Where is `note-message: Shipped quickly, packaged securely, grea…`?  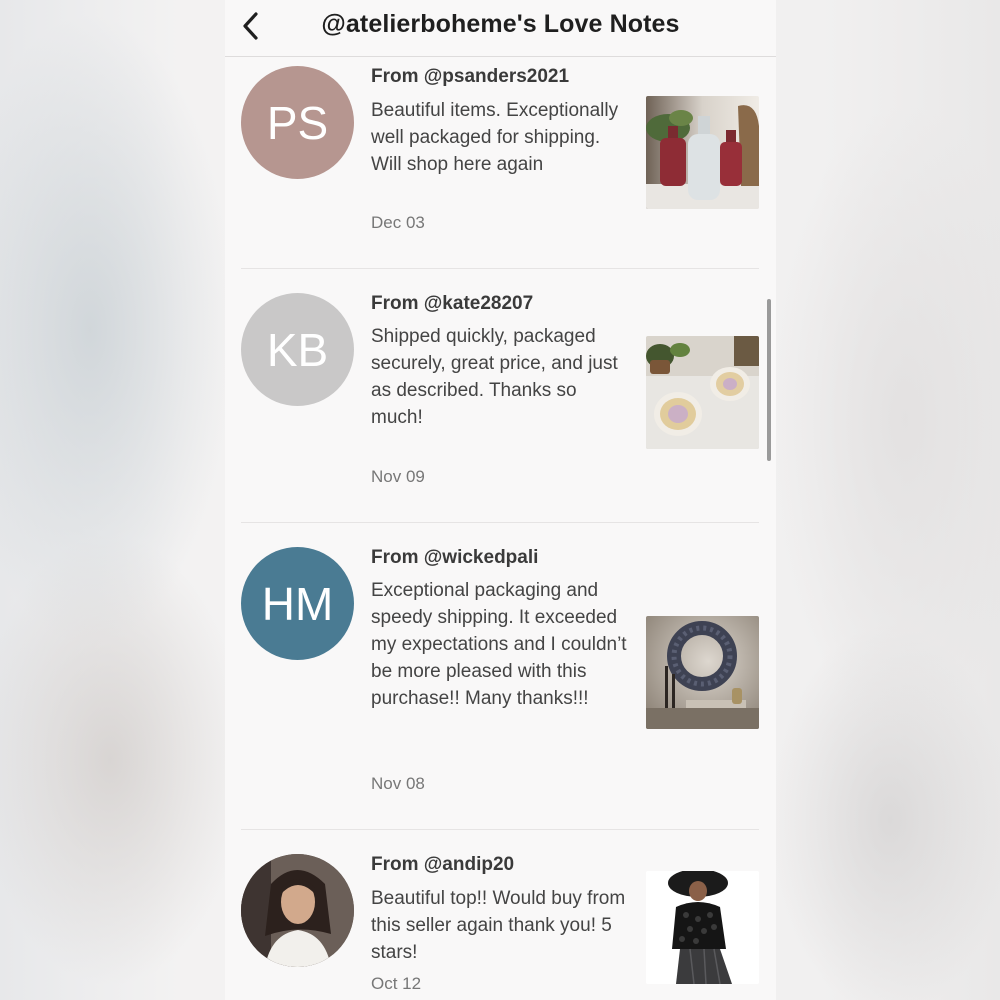 note-message: Shipped quickly, packaged securely, grea… is located at coordinates (494, 377).